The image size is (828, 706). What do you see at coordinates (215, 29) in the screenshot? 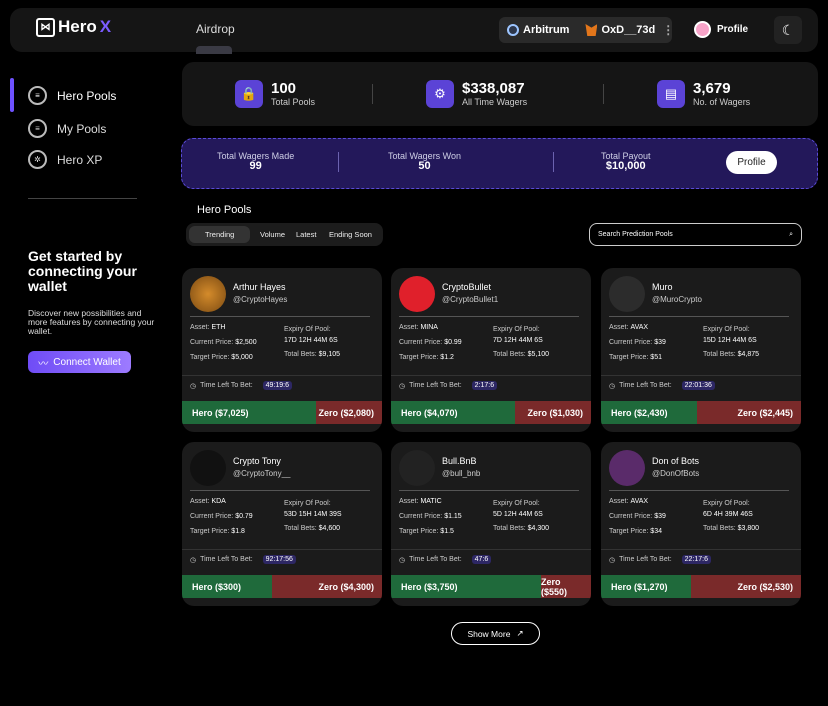
I see `nav-airdrop: Airdrop` at bounding box center [215, 29].